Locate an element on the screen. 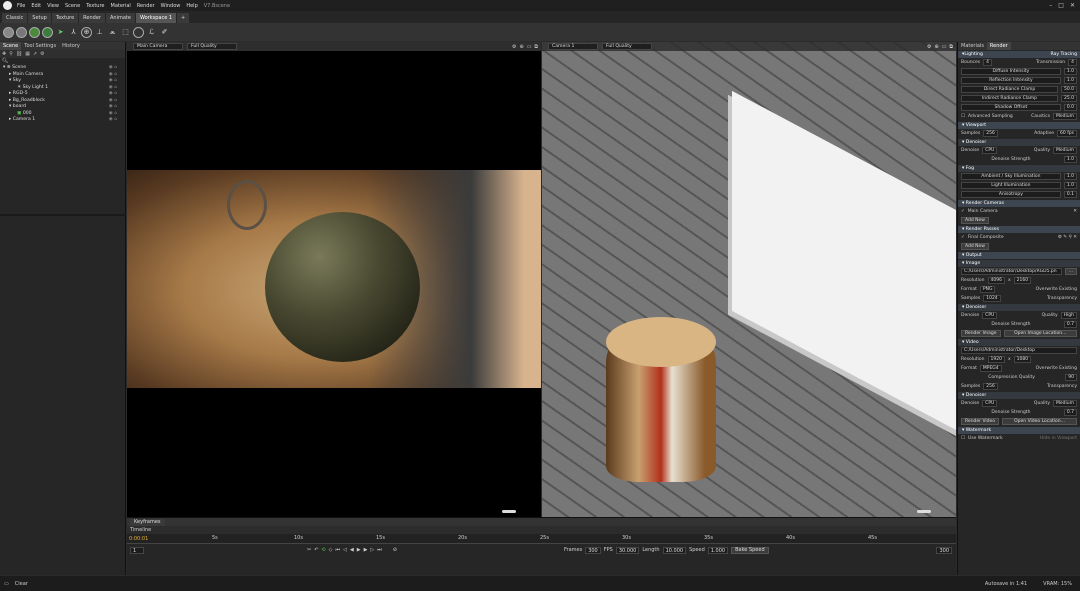 This screenshot has width=1080, height=591. adaptive-select: 60 fps is located at coordinates (1067, 133).